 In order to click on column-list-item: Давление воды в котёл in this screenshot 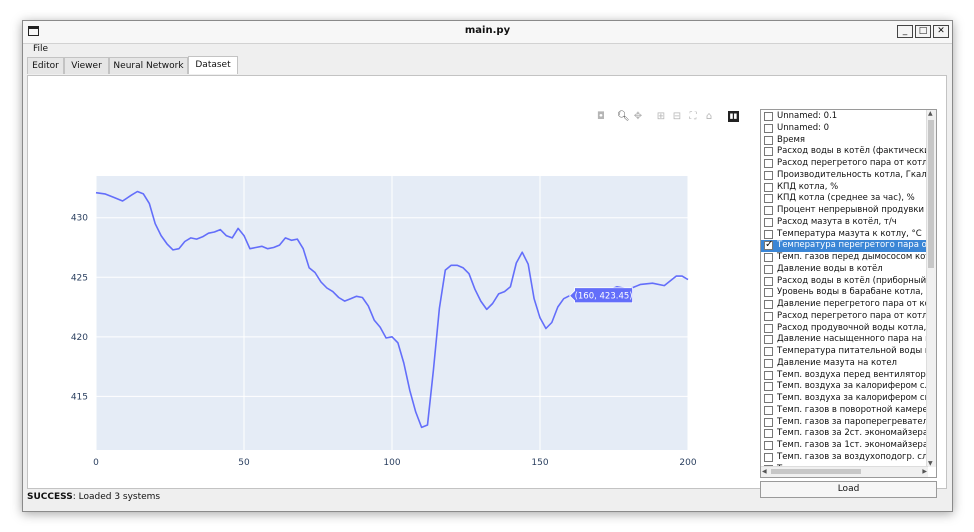, I will do `click(844, 270)`.